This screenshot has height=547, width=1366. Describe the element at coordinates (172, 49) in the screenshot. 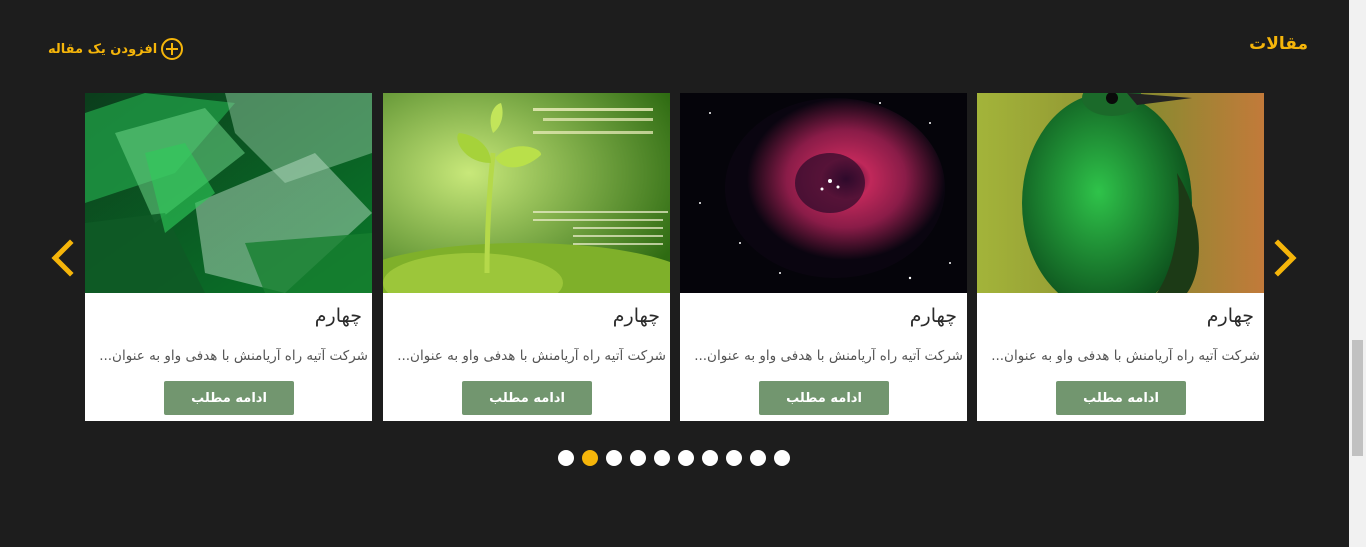

I see `plus-circle-icon` at that location.